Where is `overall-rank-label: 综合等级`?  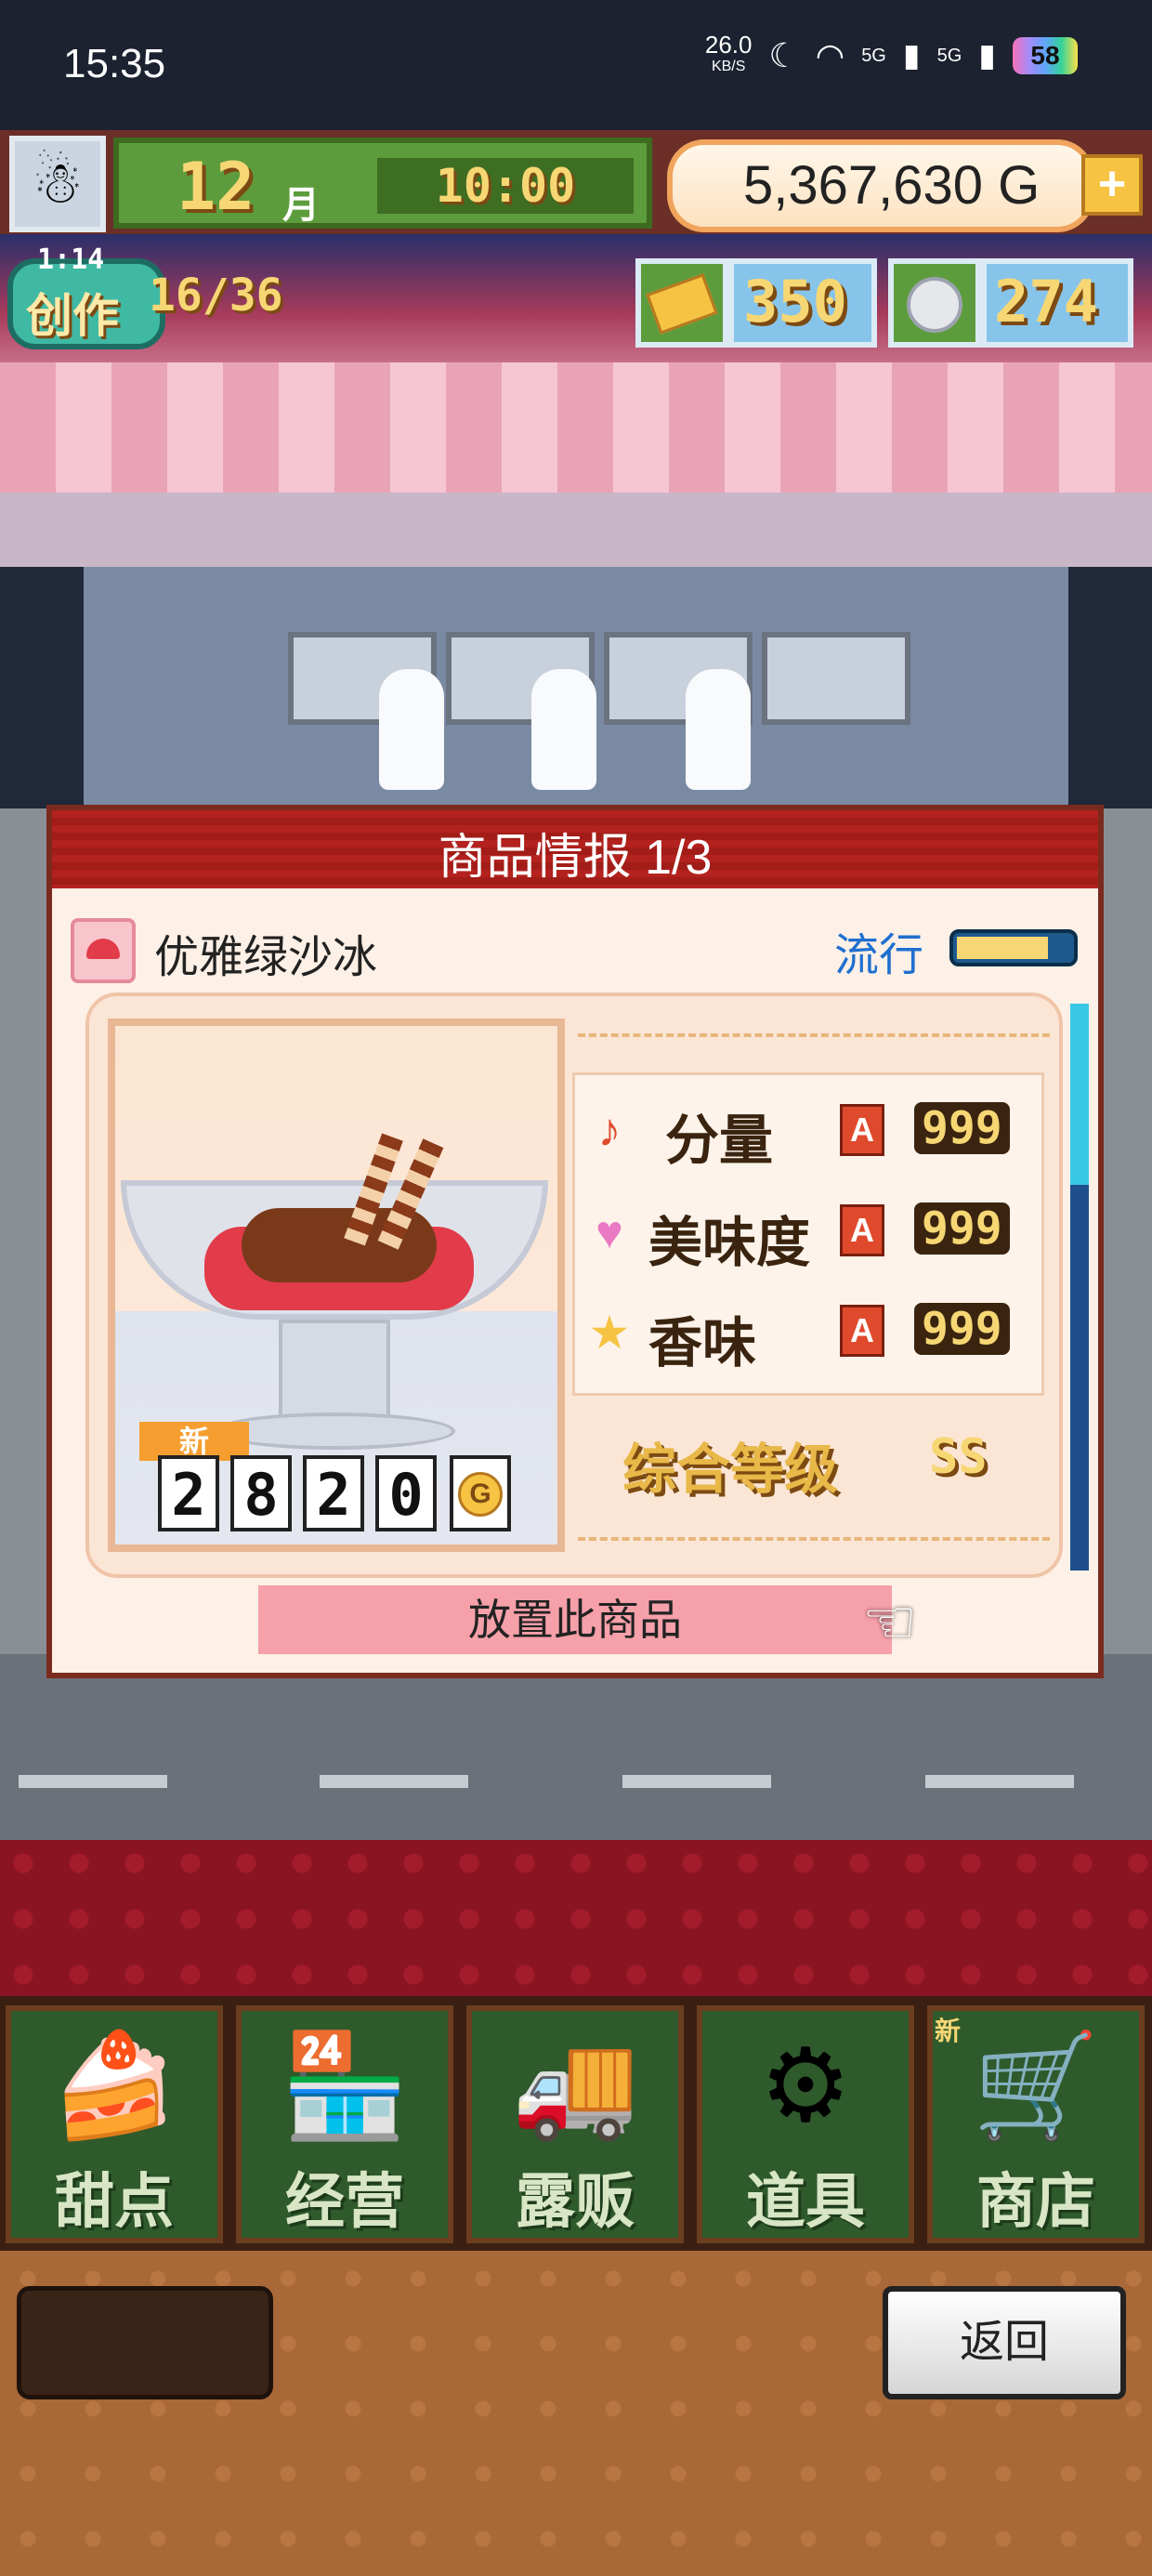
overall-rank-label: 综合等级 is located at coordinates (730, 1469).